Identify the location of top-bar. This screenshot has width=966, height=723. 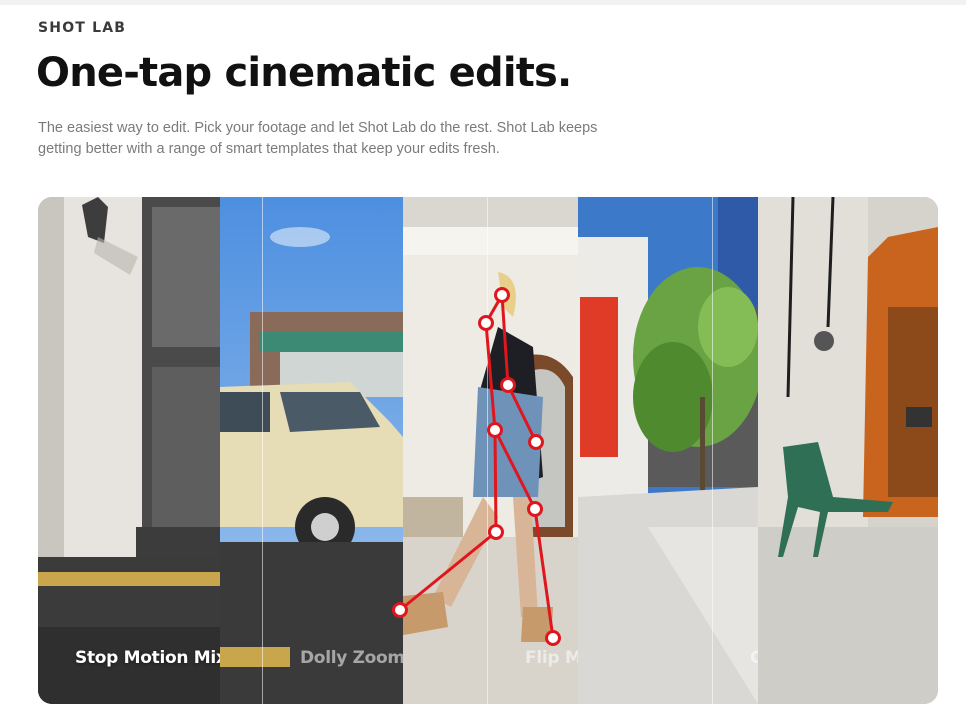
(483, 2).